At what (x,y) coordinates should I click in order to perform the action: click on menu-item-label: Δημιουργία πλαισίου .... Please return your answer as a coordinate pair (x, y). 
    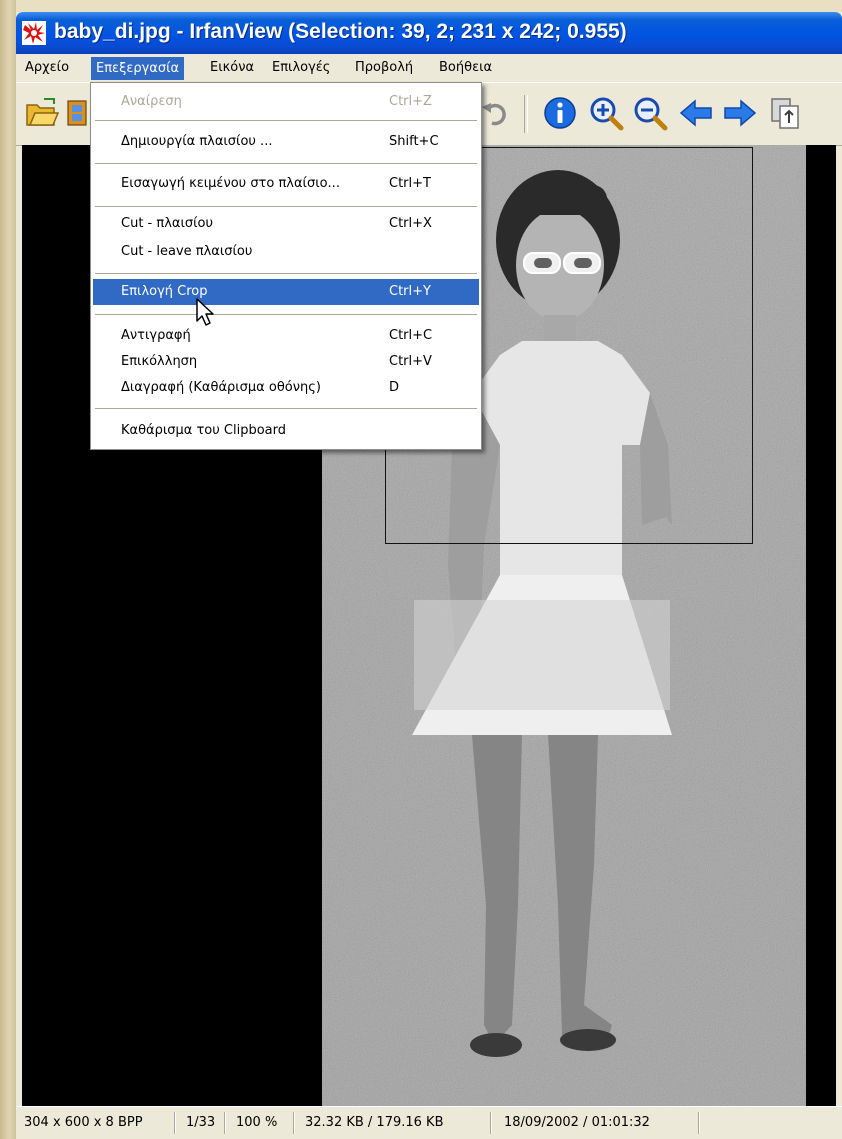
    Looking at the image, I should click on (197, 141).